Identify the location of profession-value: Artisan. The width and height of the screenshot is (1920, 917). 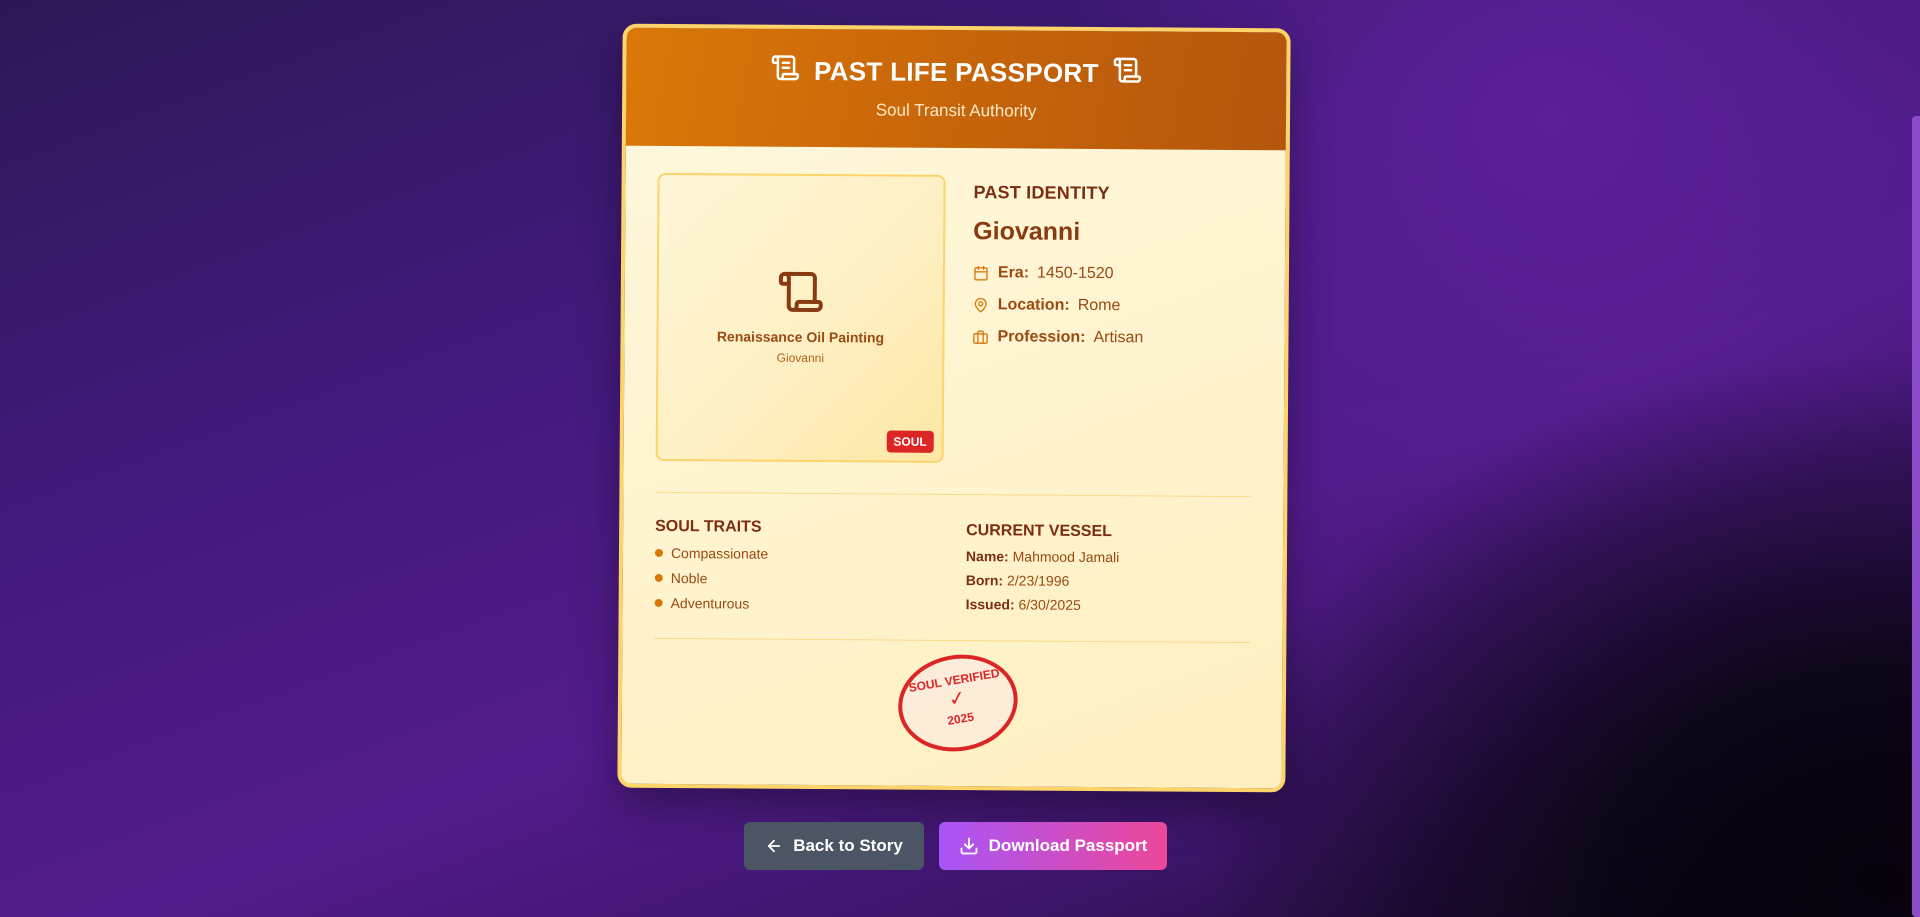
(1118, 337).